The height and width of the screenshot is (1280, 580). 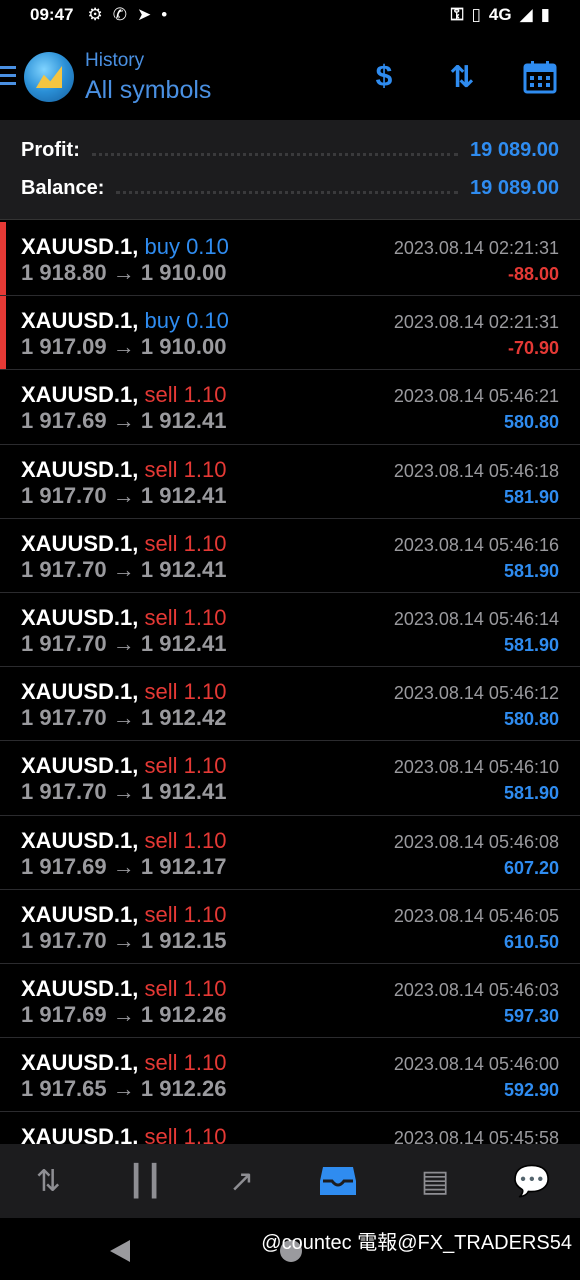 I want to click on deal-type: buy 0.10, so click(x=186, y=246).